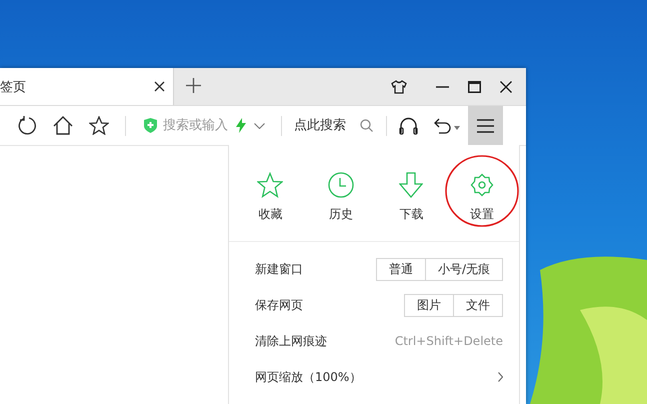  Describe the element at coordinates (464, 269) in the screenshot. I see `menu-option-button: 小号/无痕` at that location.